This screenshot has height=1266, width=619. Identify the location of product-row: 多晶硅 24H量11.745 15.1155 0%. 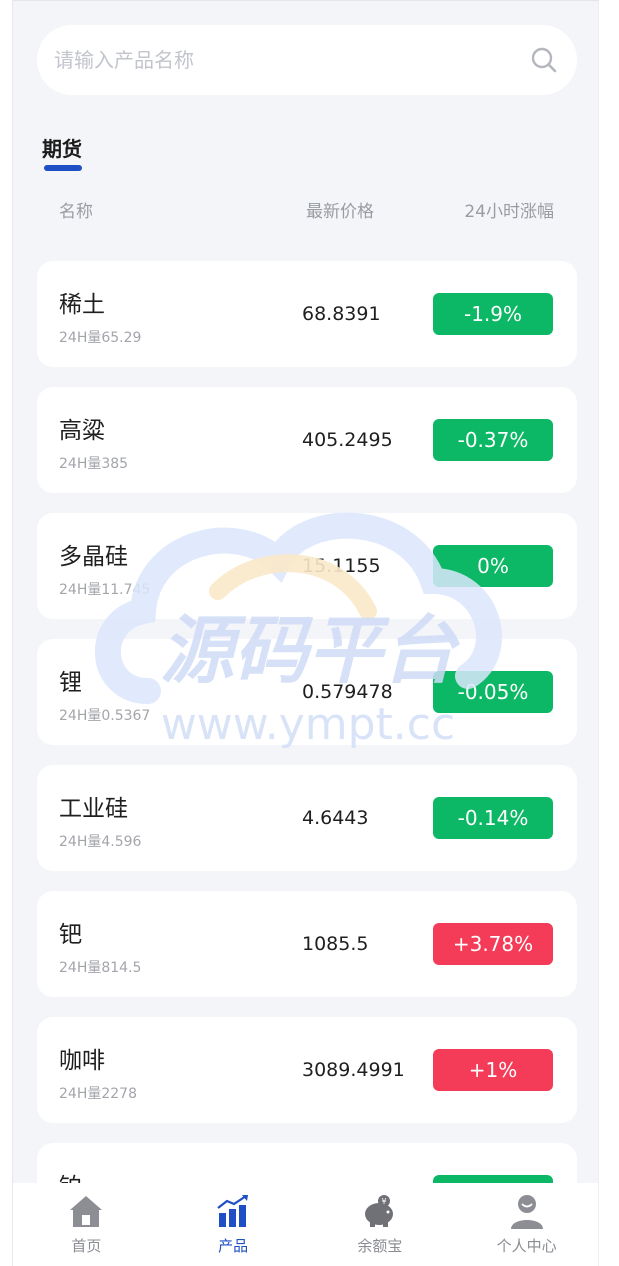
(307, 566).